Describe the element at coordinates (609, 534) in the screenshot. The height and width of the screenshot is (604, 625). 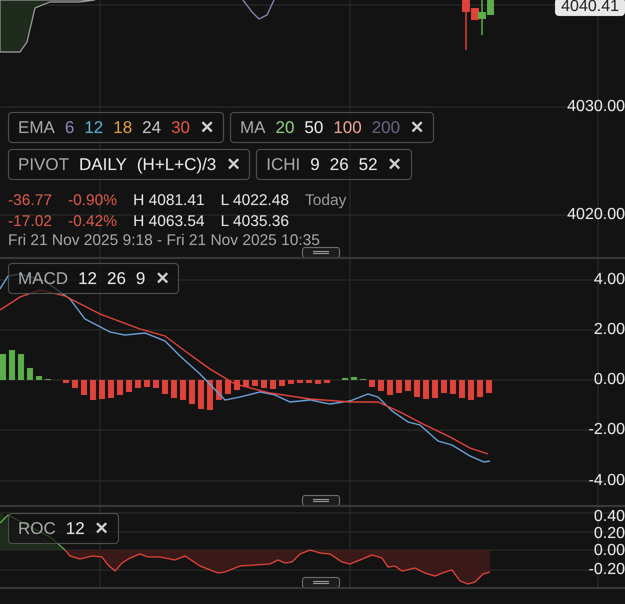
I see `axis-label: 0.20` at that location.